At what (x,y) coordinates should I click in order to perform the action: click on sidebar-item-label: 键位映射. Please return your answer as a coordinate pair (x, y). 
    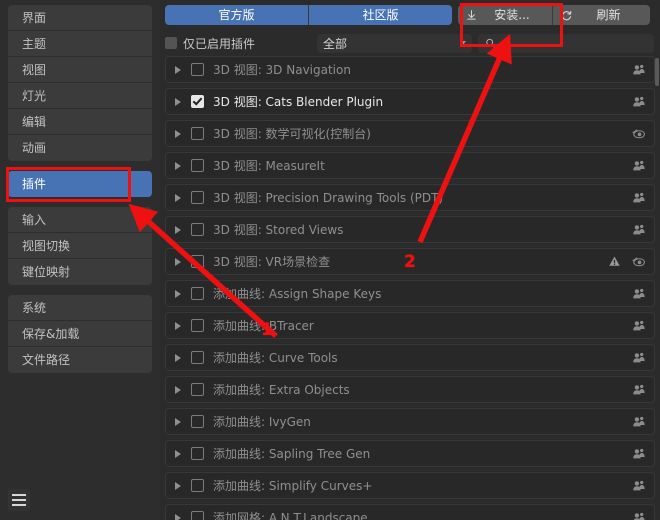
    Looking at the image, I should click on (46, 272).